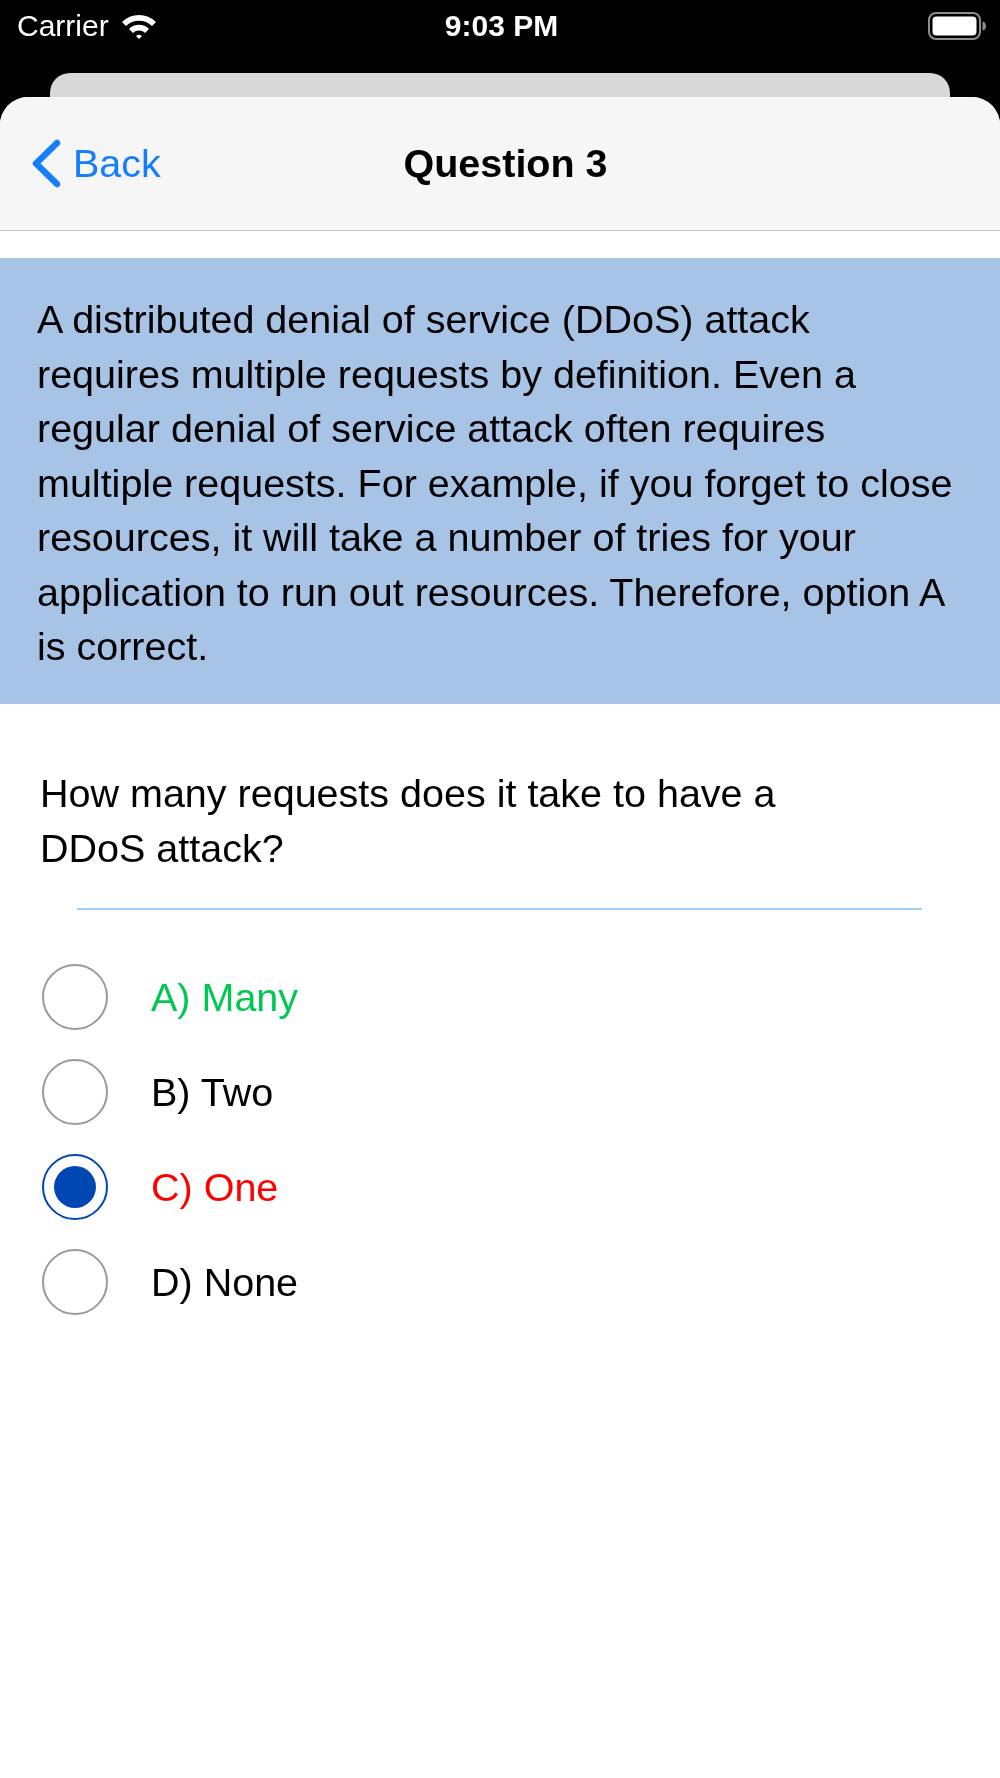 This screenshot has height=1778, width=1000. Describe the element at coordinates (46, 163) in the screenshot. I see `chevron-left-icon` at that location.